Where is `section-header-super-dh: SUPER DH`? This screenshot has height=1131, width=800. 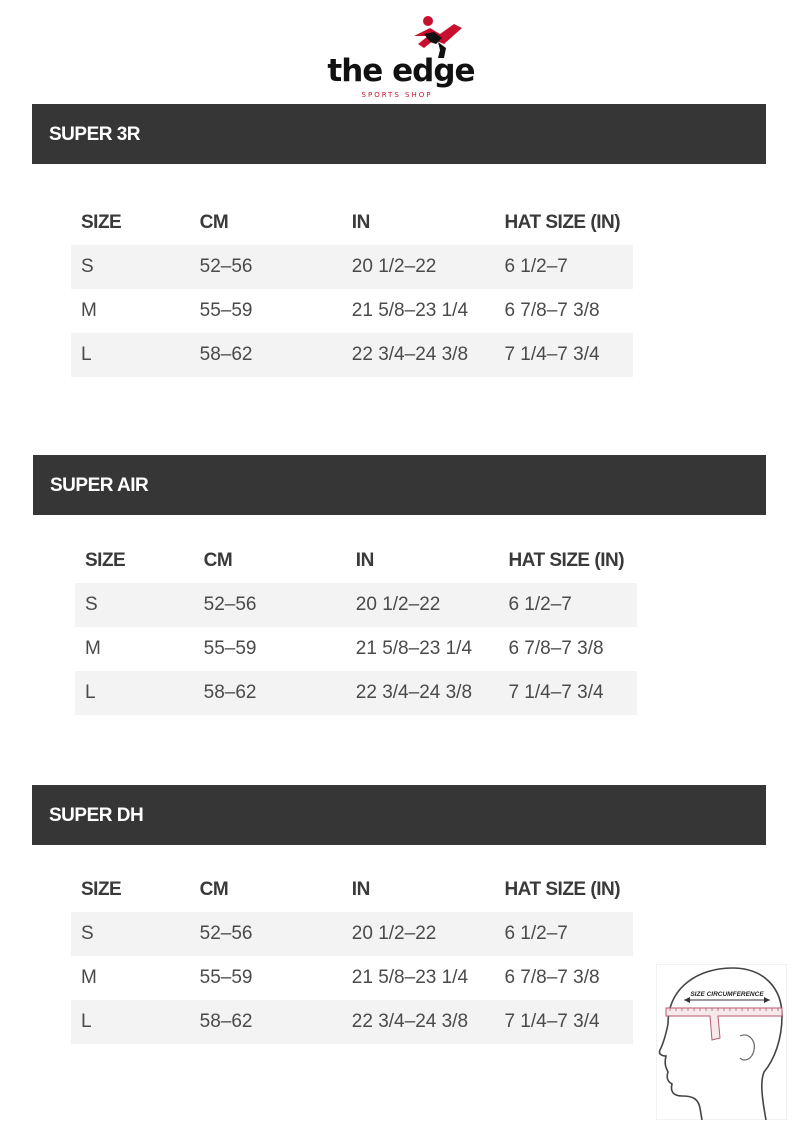 section-header-super-dh: SUPER DH is located at coordinates (399, 815).